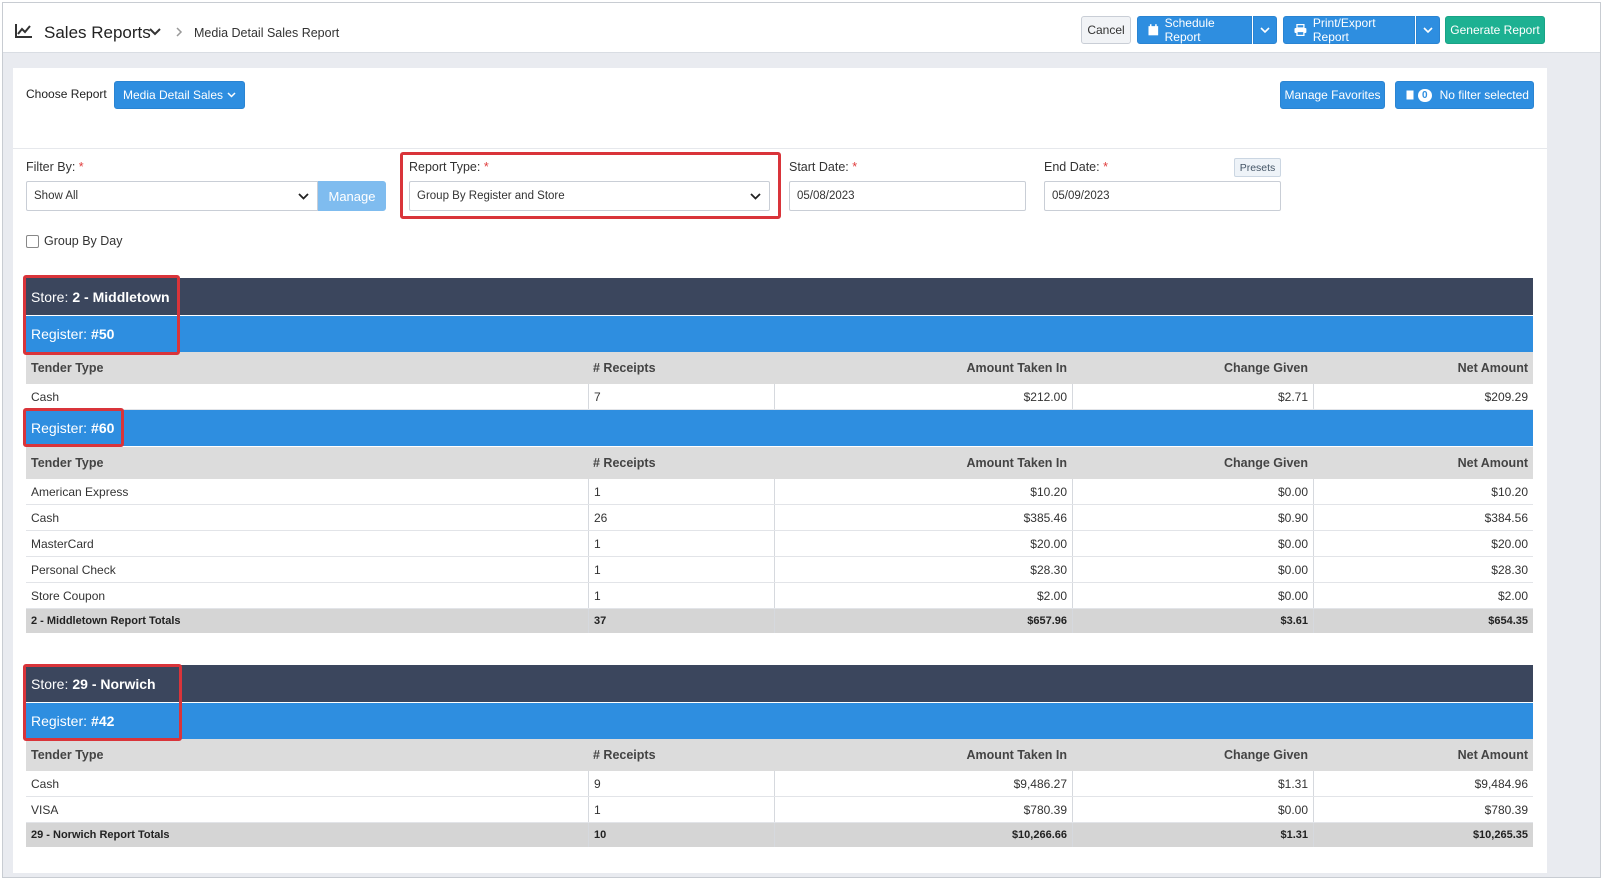 This screenshot has width=1605, height=881. I want to click on register-header: Register: #60, so click(779, 428).